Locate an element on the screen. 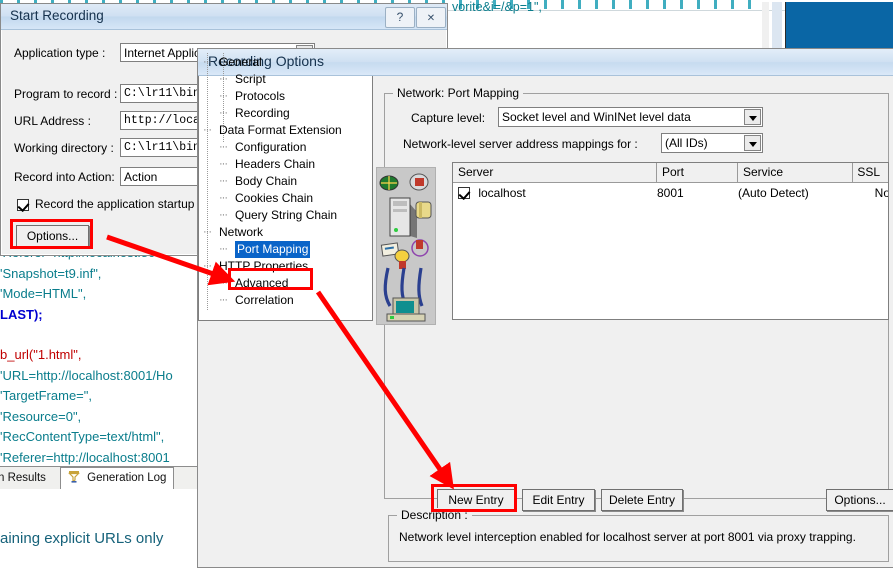 This screenshot has width=893, height=568. url-address-value: http://locall is located at coordinates (160, 120).